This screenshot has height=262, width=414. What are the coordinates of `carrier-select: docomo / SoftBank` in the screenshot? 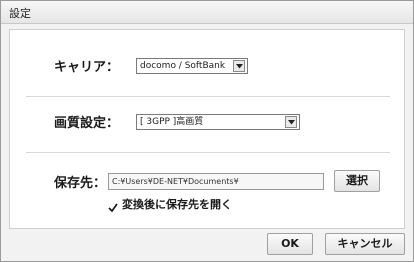 It's located at (192, 66).